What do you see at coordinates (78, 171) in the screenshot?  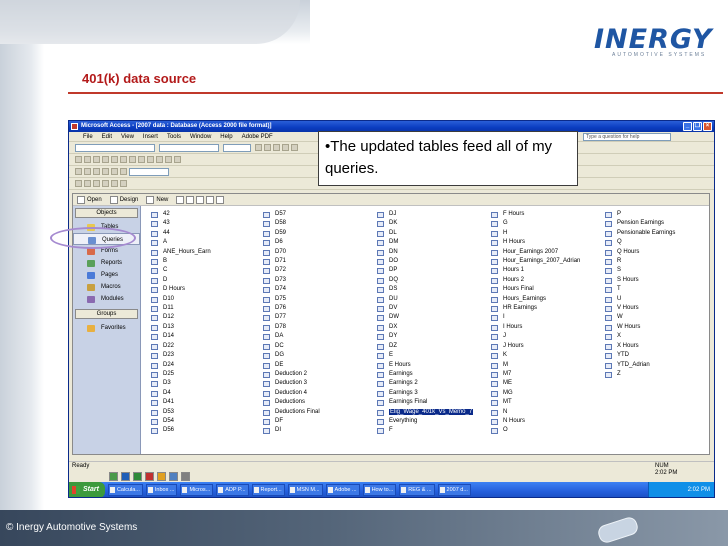 I see `view-icon` at bounding box center [78, 171].